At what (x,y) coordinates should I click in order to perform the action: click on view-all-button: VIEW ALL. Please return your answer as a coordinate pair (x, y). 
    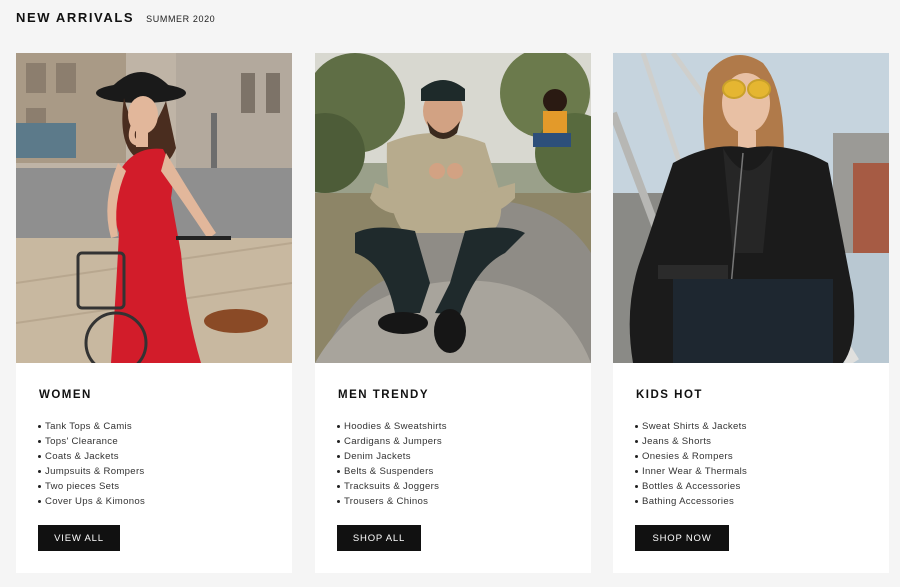
    Looking at the image, I should click on (79, 538).